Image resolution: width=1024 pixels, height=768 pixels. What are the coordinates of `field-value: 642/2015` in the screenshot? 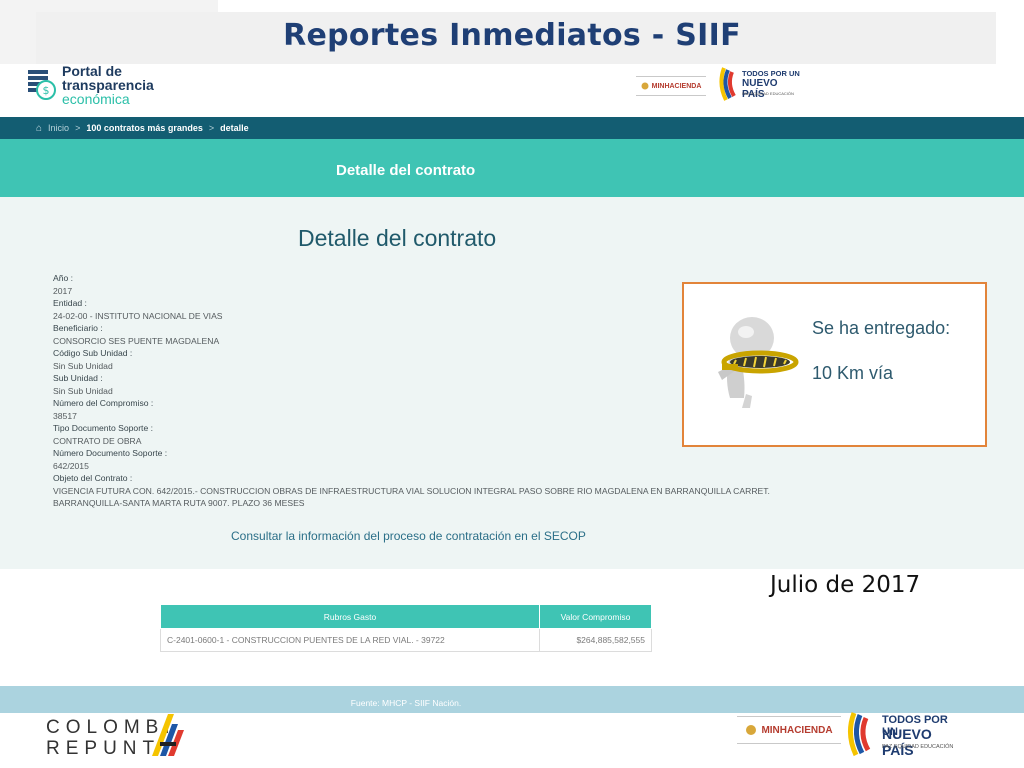 It's located at (71, 465).